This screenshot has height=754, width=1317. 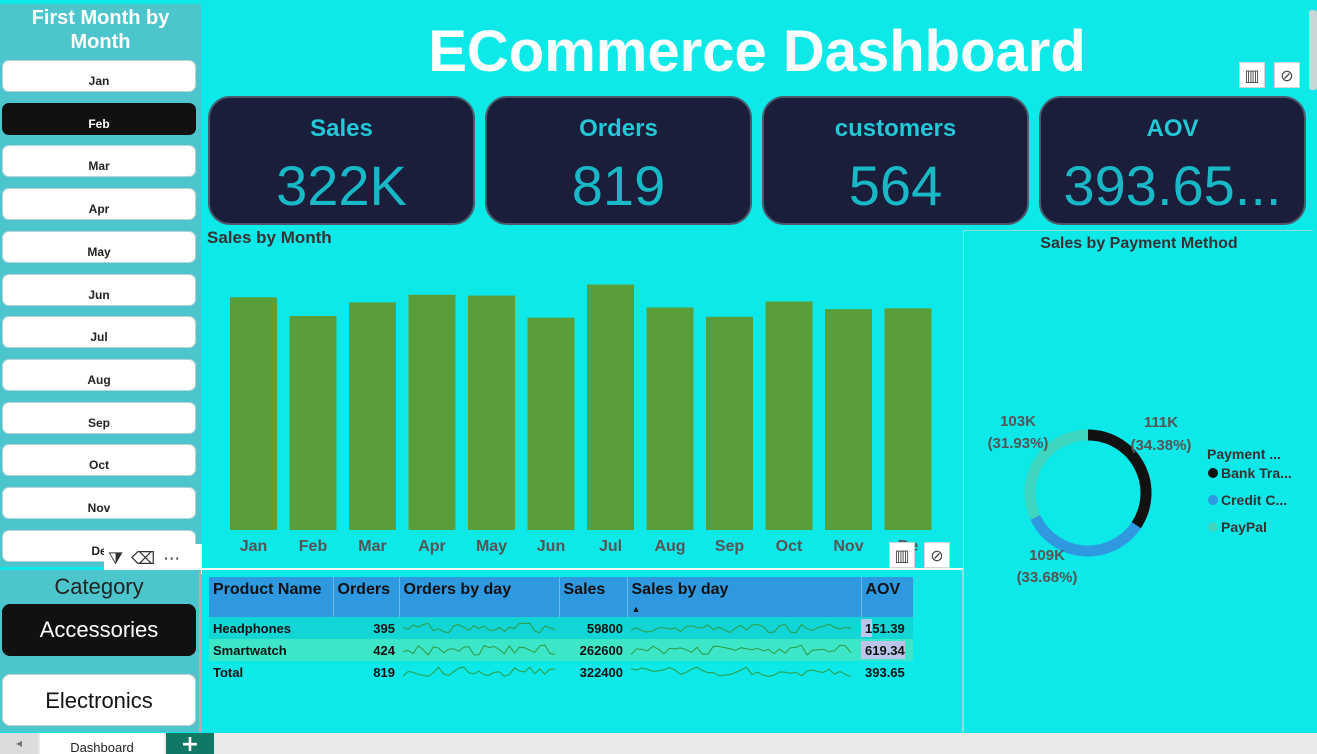 I want to click on month-item-apr: Apr, so click(x=99, y=204).